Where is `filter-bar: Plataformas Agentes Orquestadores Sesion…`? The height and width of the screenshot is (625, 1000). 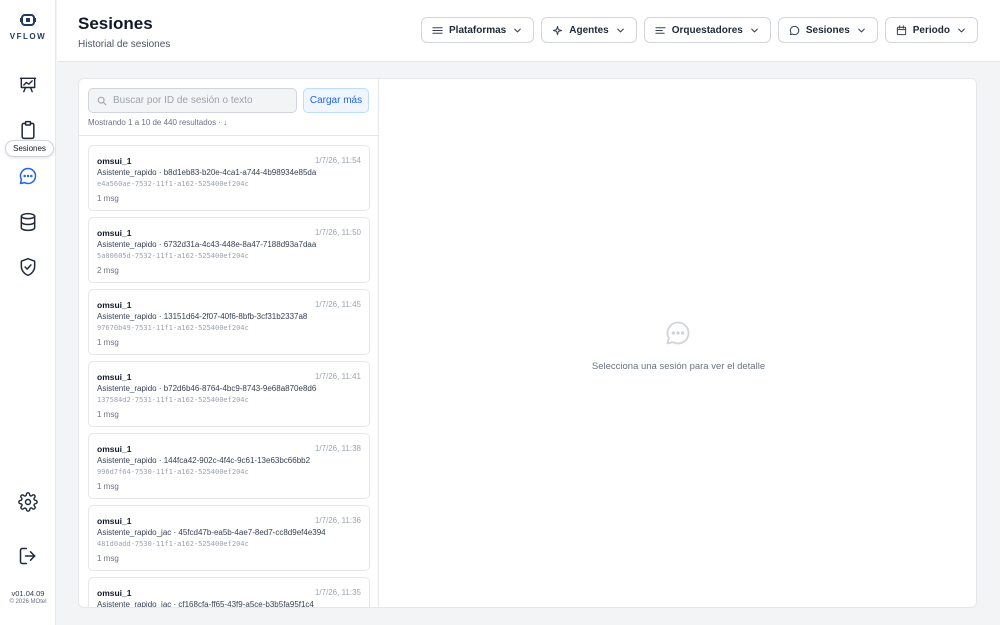
filter-bar: Plataformas Agentes Orquestadores Sesion… is located at coordinates (699, 30).